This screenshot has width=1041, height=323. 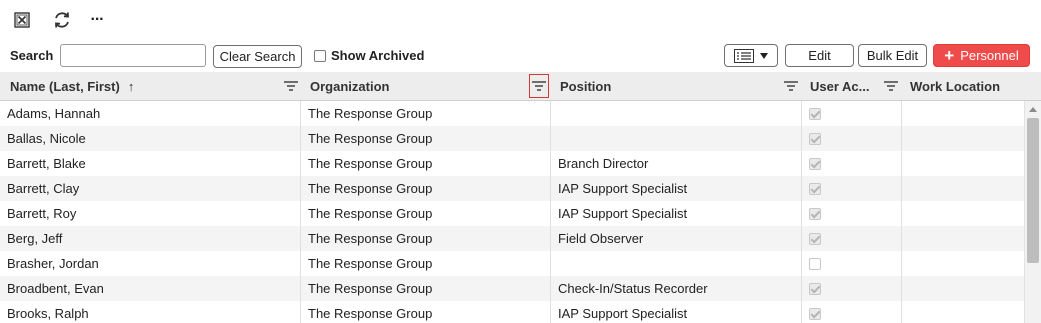 I want to click on scroll-up-arrow-icon, so click(x=1033, y=109).